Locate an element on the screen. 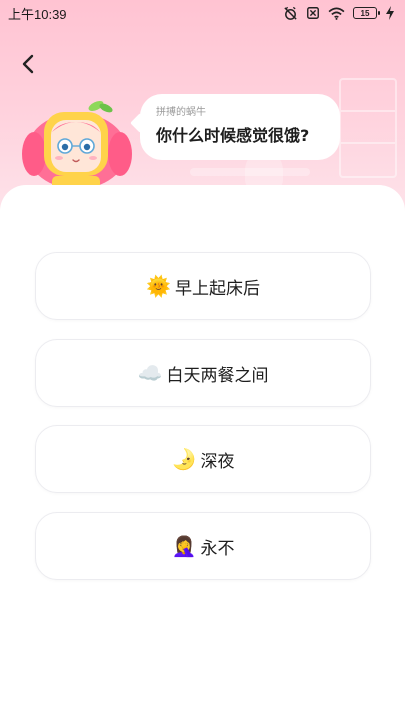  option-never: 🤦‍♀️ 永不 is located at coordinates (203, 546).